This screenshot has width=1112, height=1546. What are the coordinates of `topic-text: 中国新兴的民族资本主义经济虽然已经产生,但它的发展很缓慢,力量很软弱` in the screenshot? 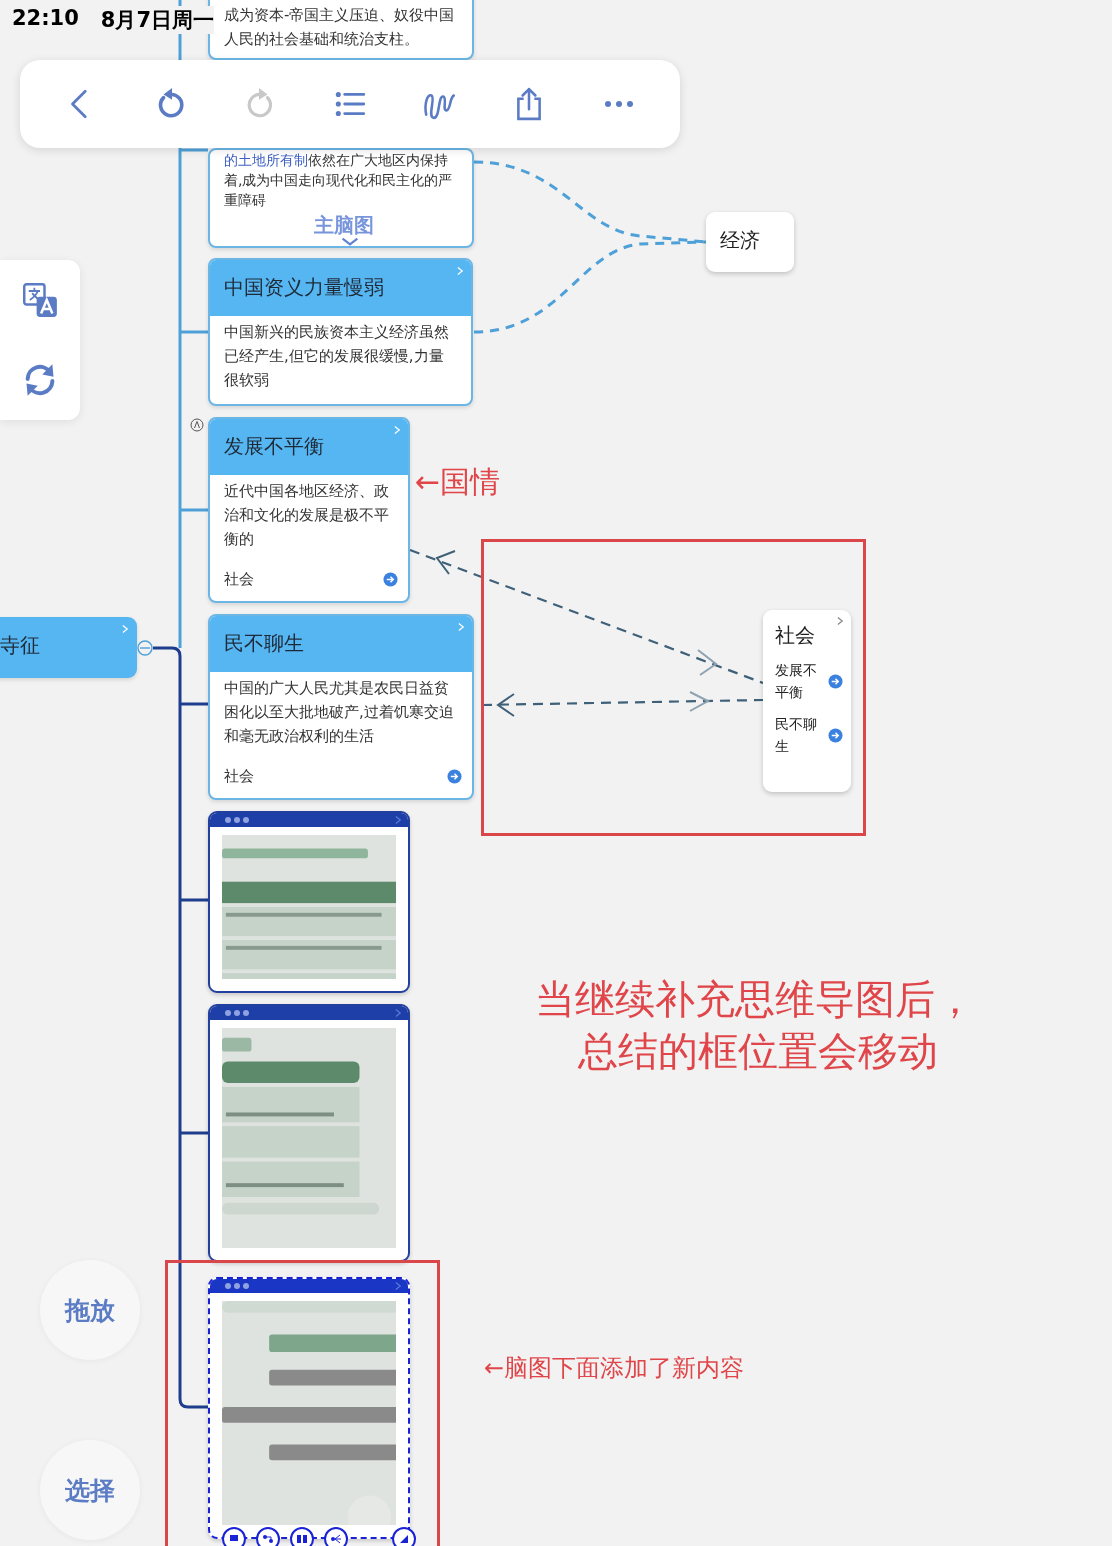 It's located at (337, 356).